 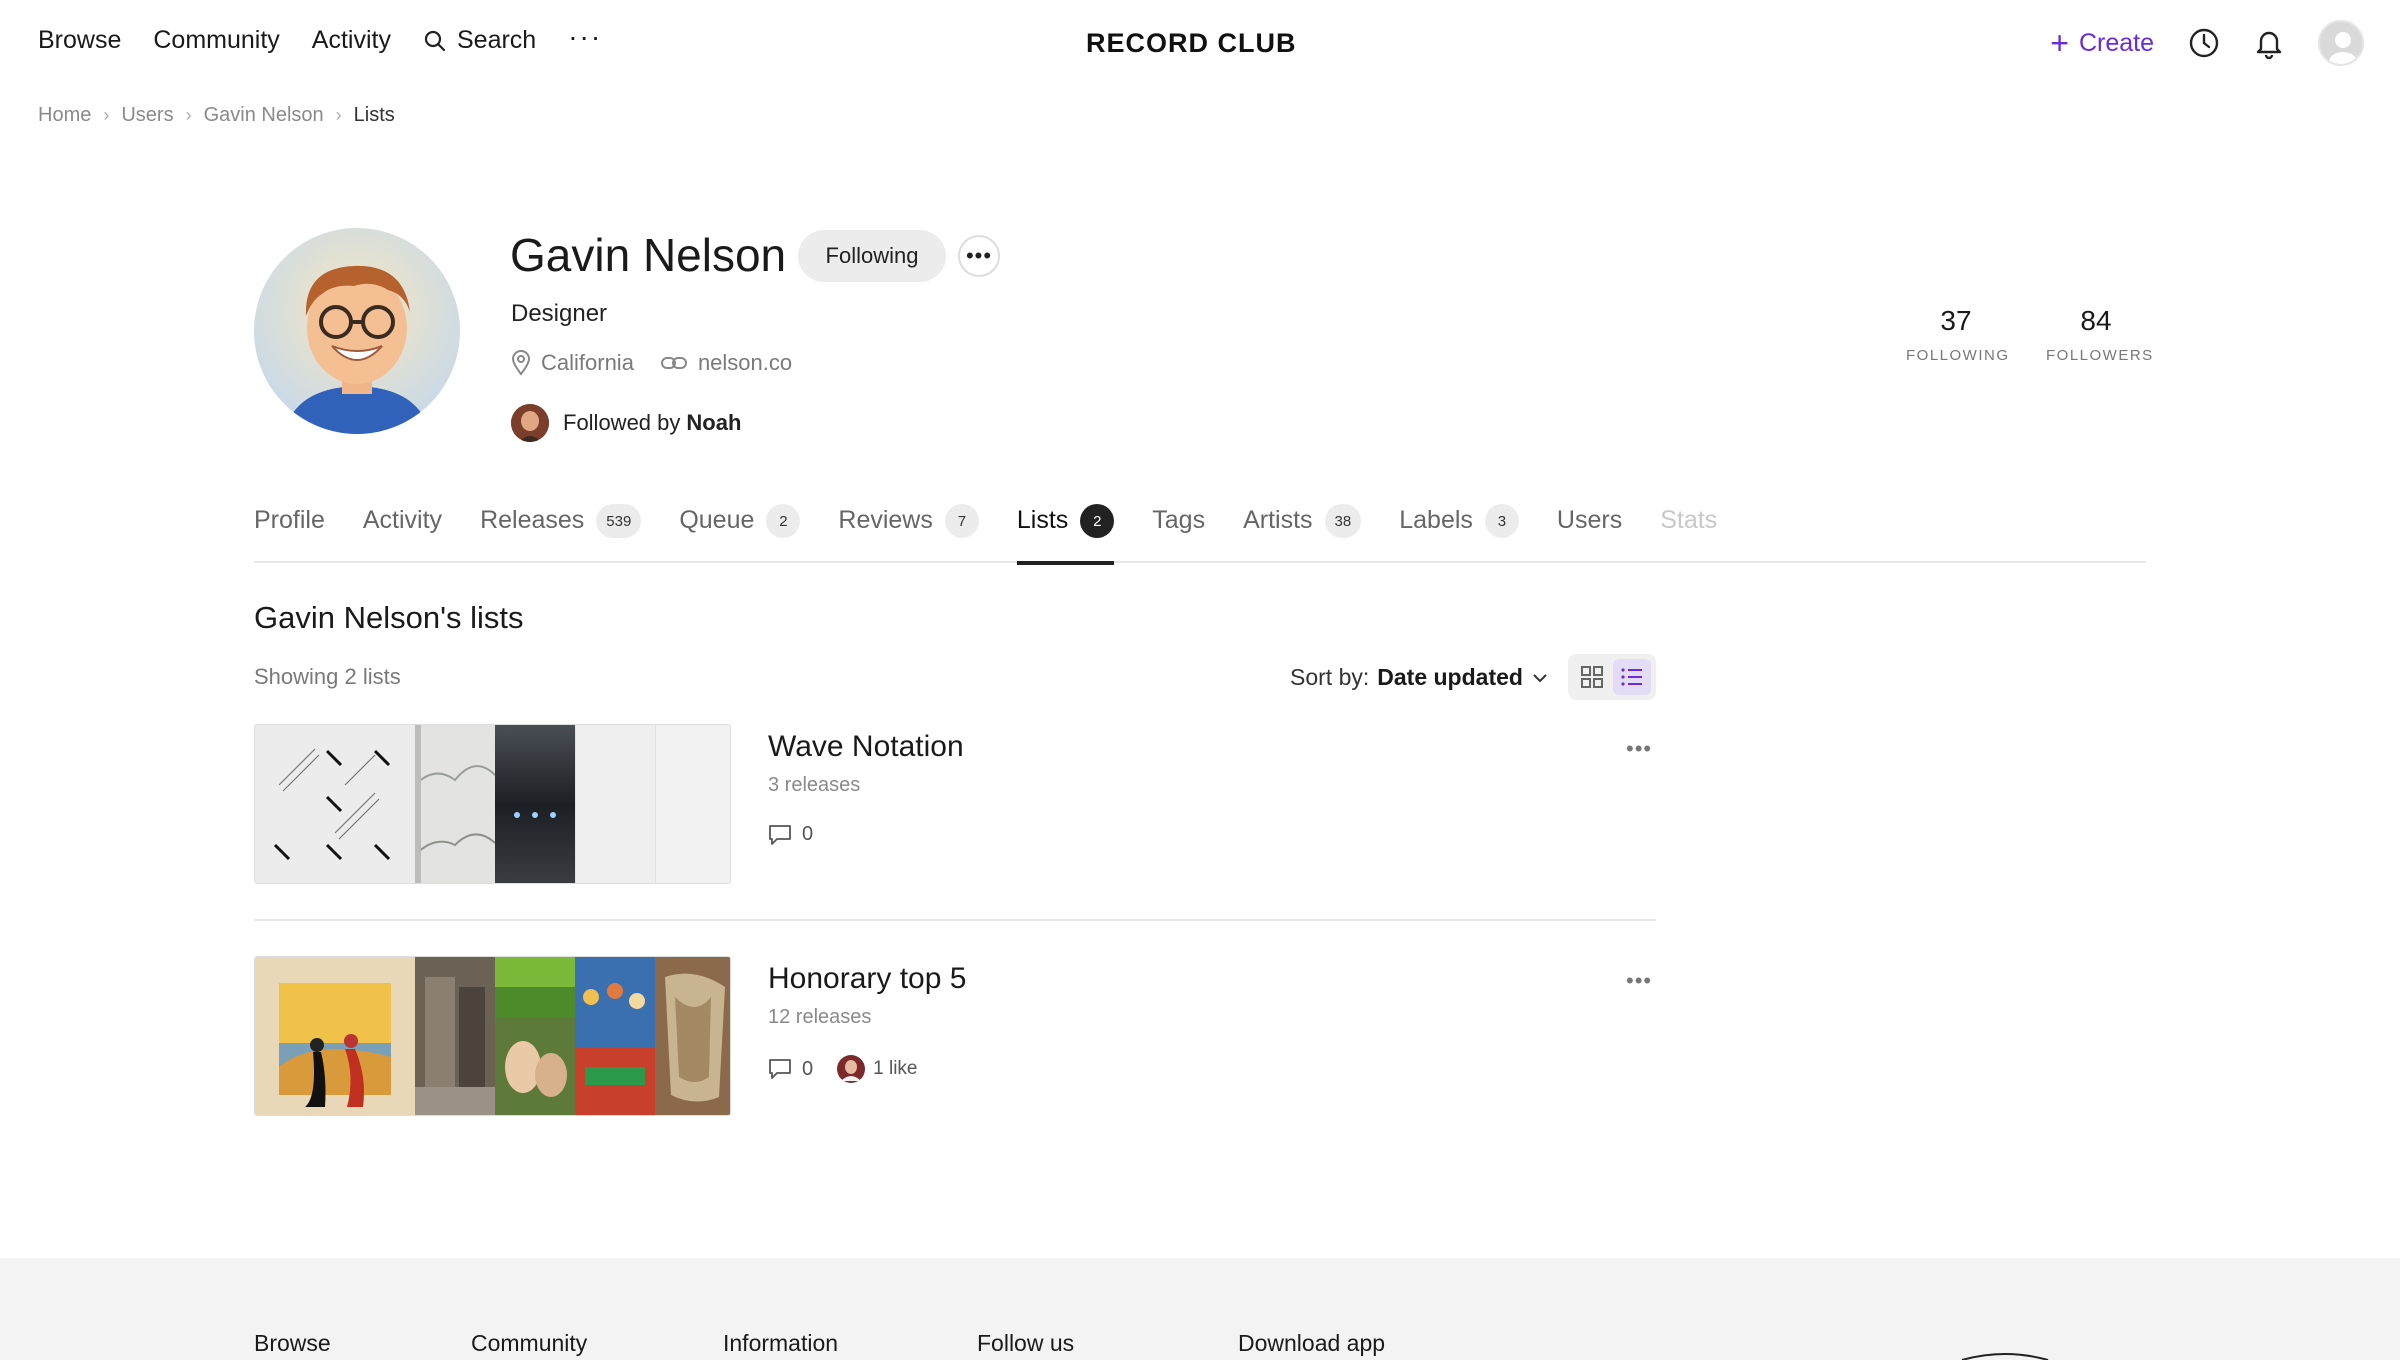 I want to click on footer-information-heading: Information, so click(x=781, y=1343).